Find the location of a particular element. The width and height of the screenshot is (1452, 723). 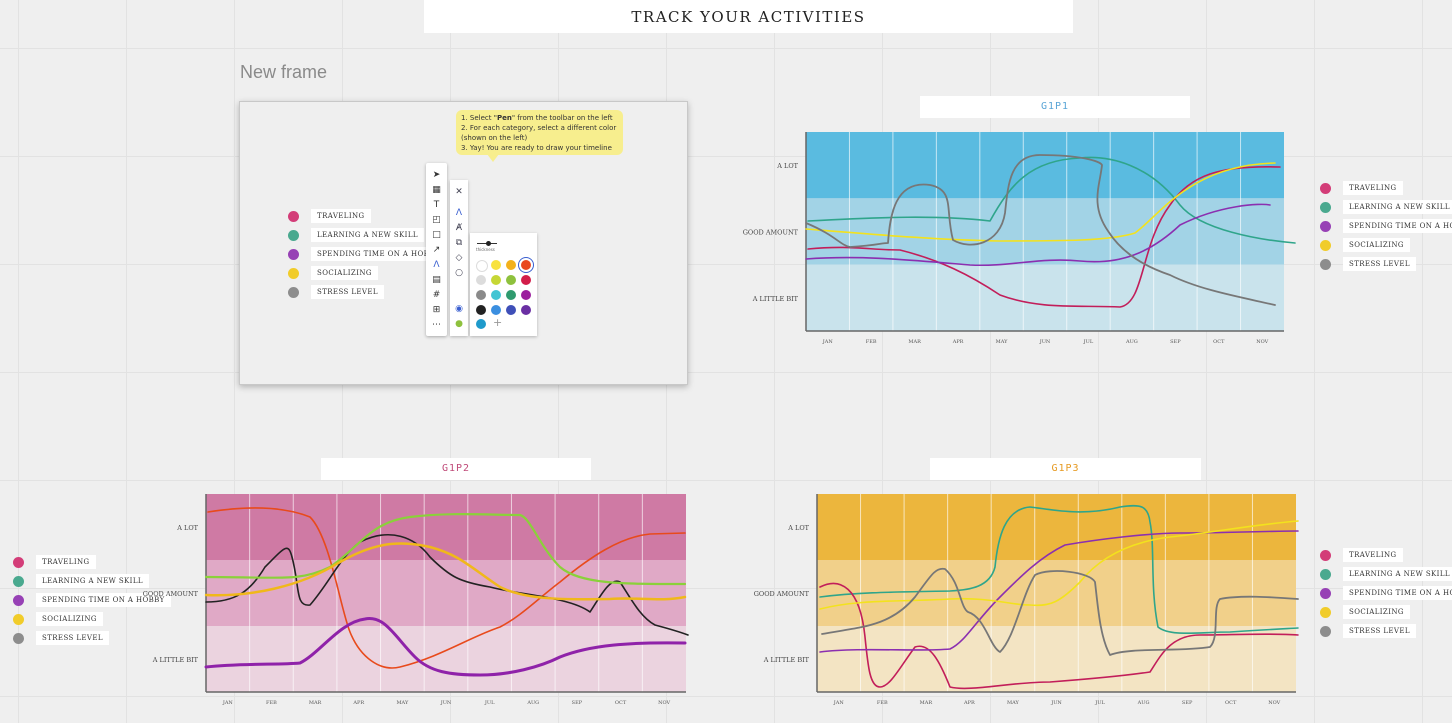

shape-icon: □ is located at coordinates (436, 235).